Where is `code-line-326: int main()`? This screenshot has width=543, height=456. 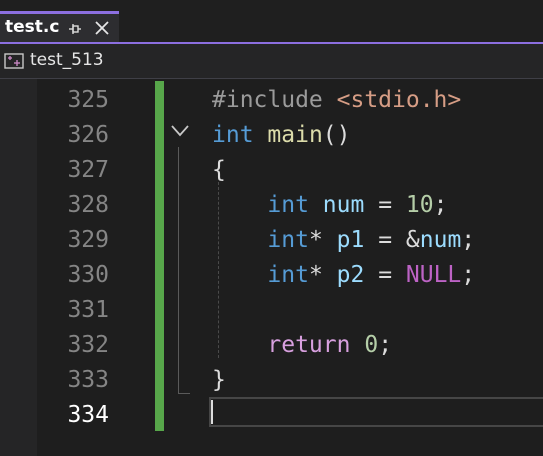
code-line-326: int main() is located at coordinates (343, 135).